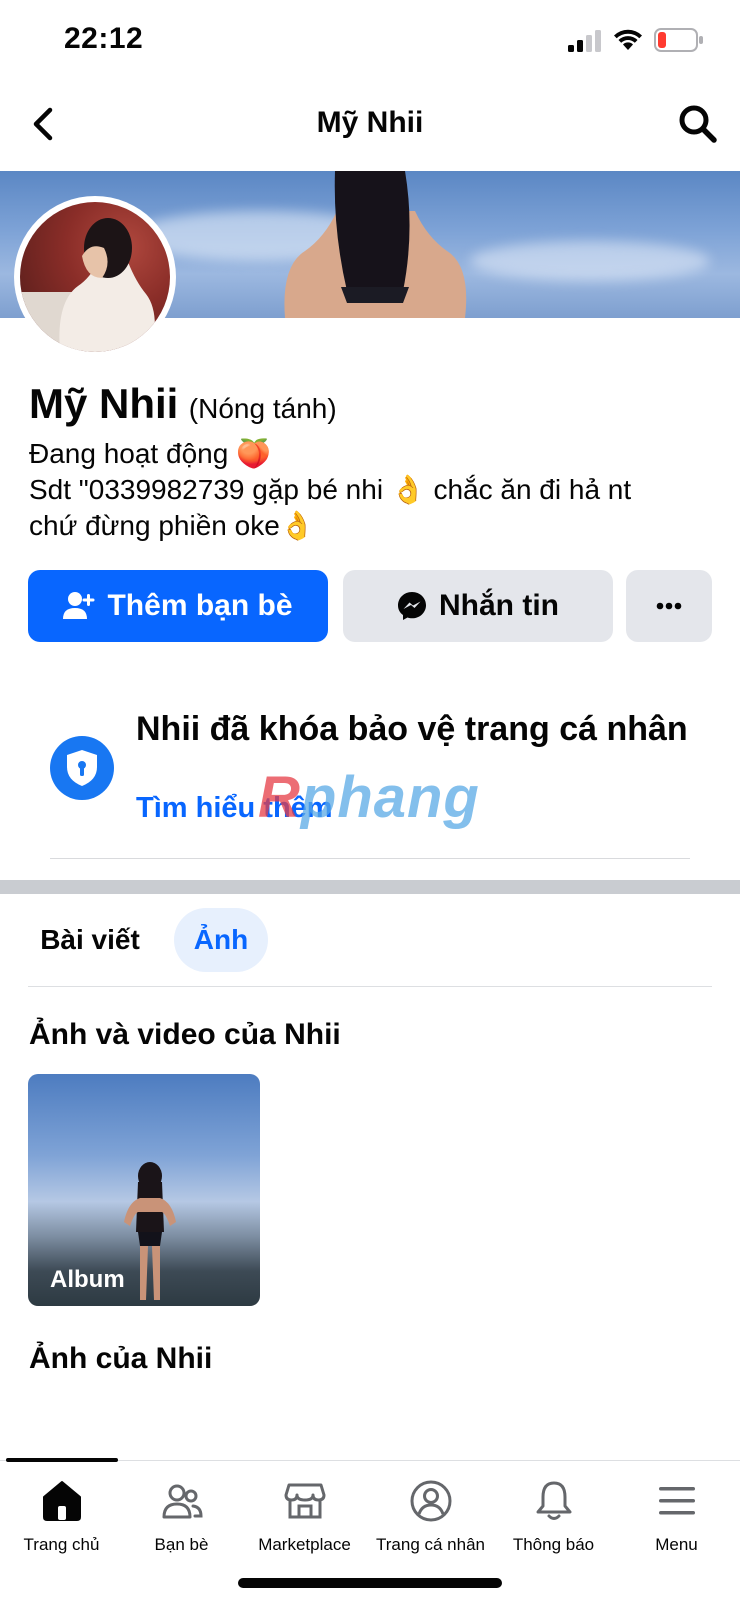 The height and width of the screenshot is (1600, 740). I want to click on menu-icon, so click(676, 1501).